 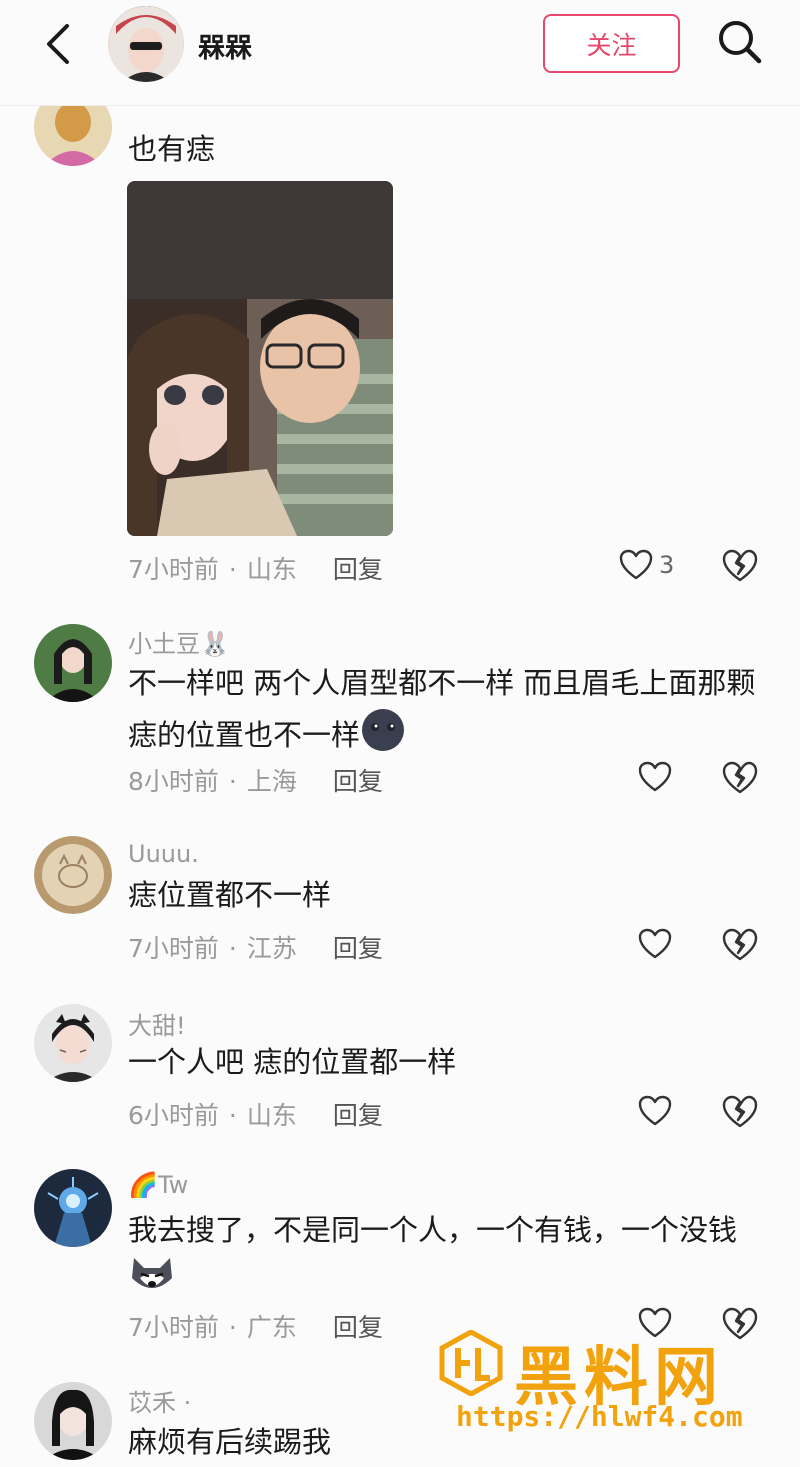 What do you see at coordinates (173, 781) in the screenshot?
I see `comment-time: 8小时前` at bounding box center [173, 781].